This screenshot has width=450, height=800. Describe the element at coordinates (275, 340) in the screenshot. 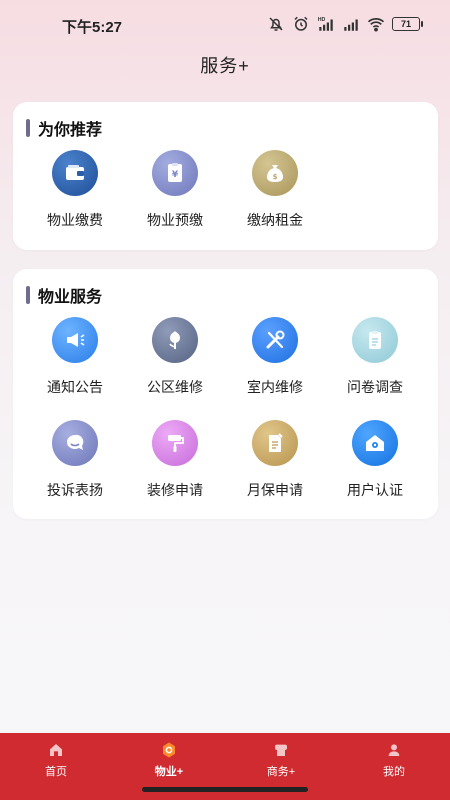

I see `tools-icon` at that location.